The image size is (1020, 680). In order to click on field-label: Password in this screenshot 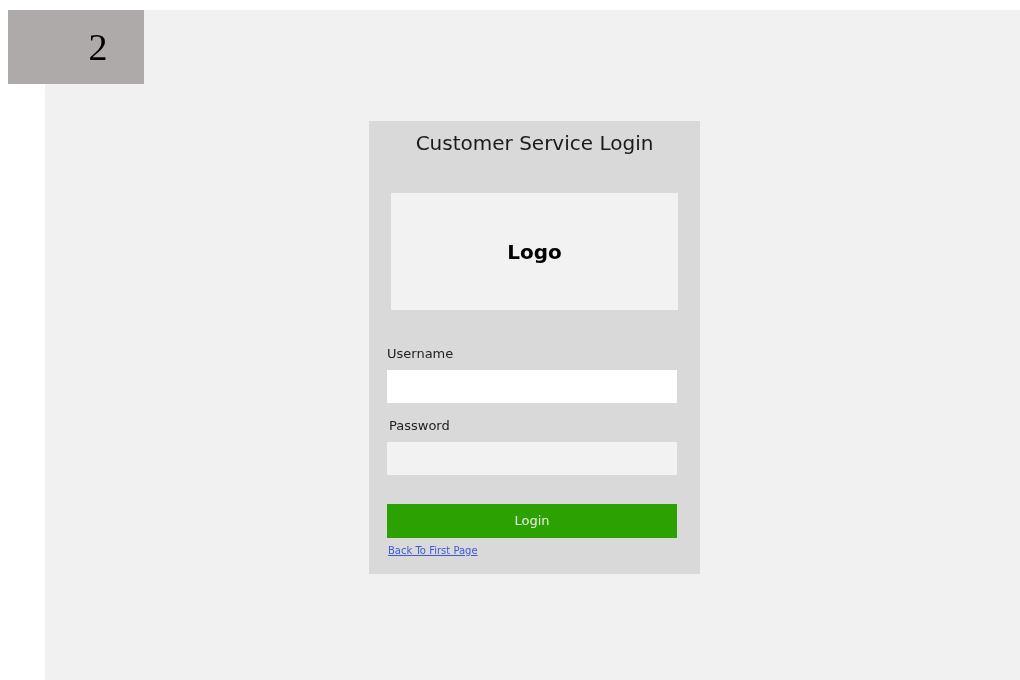, I will do `click(420, 426)`.